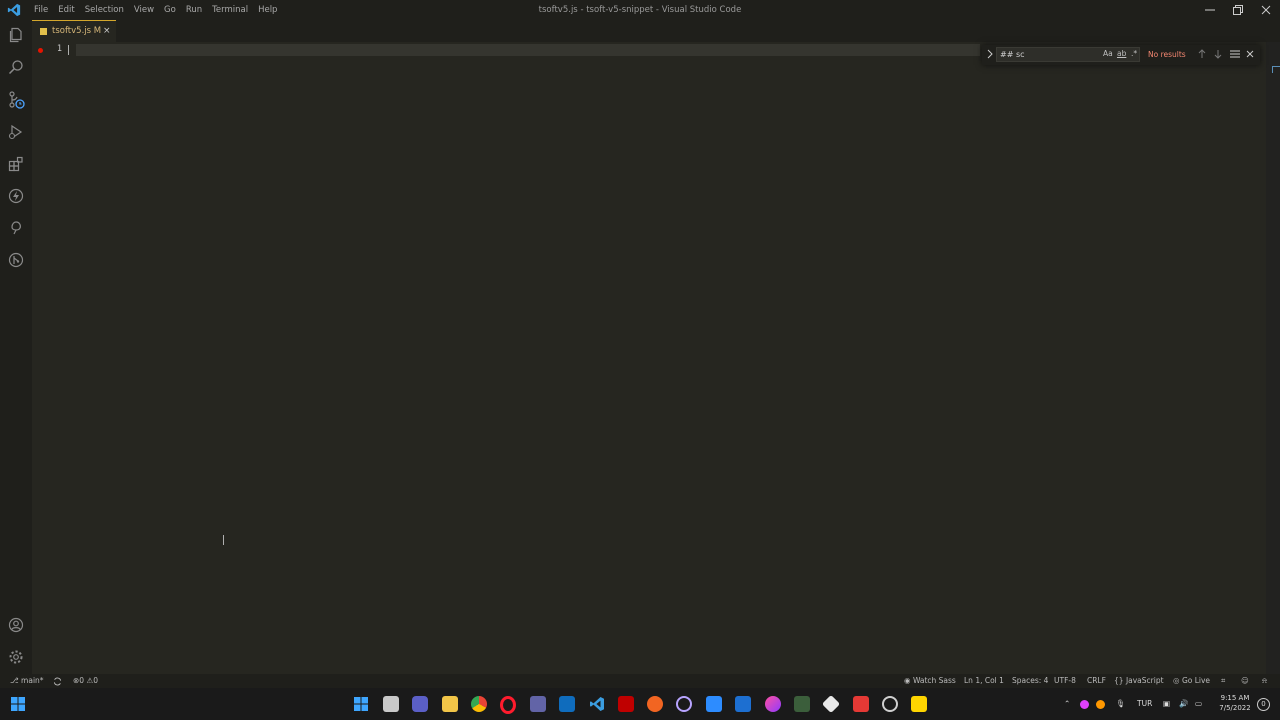  What do you see at coordinates (1235, 703) in the screenshot?
I see `taskbar-clock: 9:15 AM 7/5/2022` at bounding box center [1235, 703].